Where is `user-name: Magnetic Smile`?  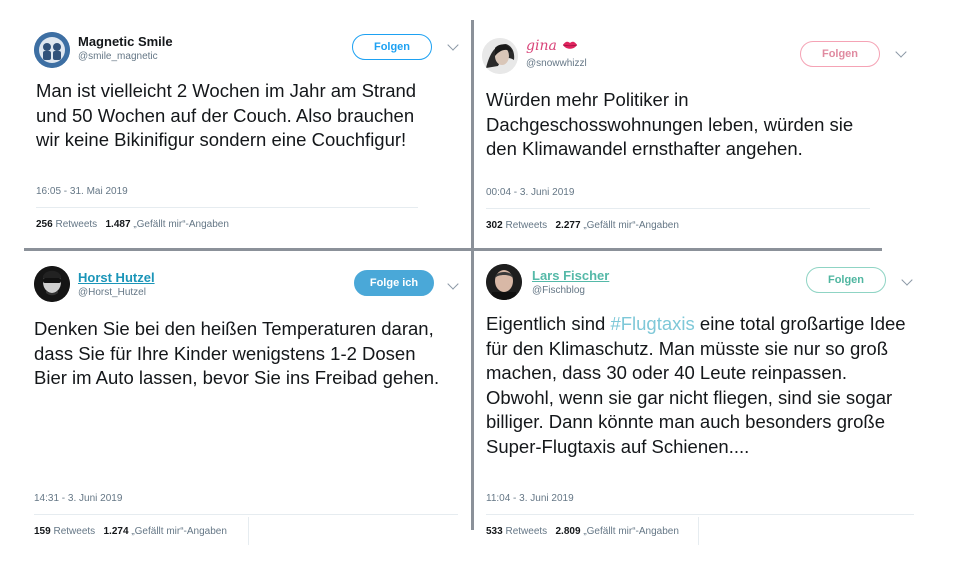
user-name: Magnetic Smile is located at coordinates (125, 41).